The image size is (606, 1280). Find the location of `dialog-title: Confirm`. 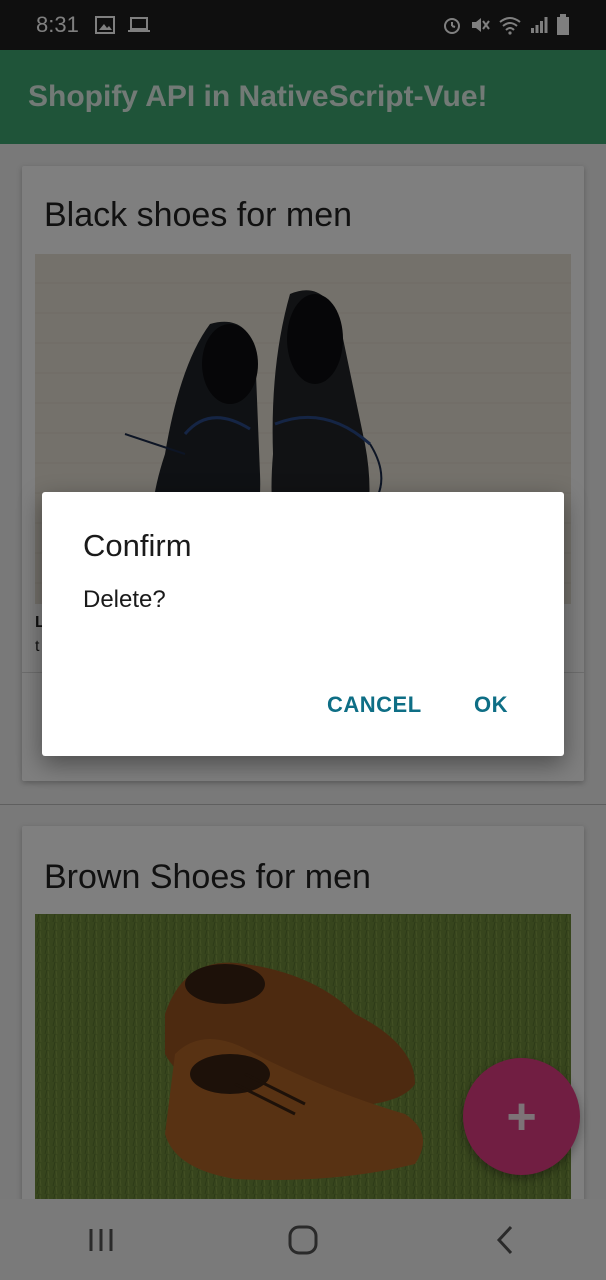

dialog-title: Confirm is located at coordinates (137, 545).